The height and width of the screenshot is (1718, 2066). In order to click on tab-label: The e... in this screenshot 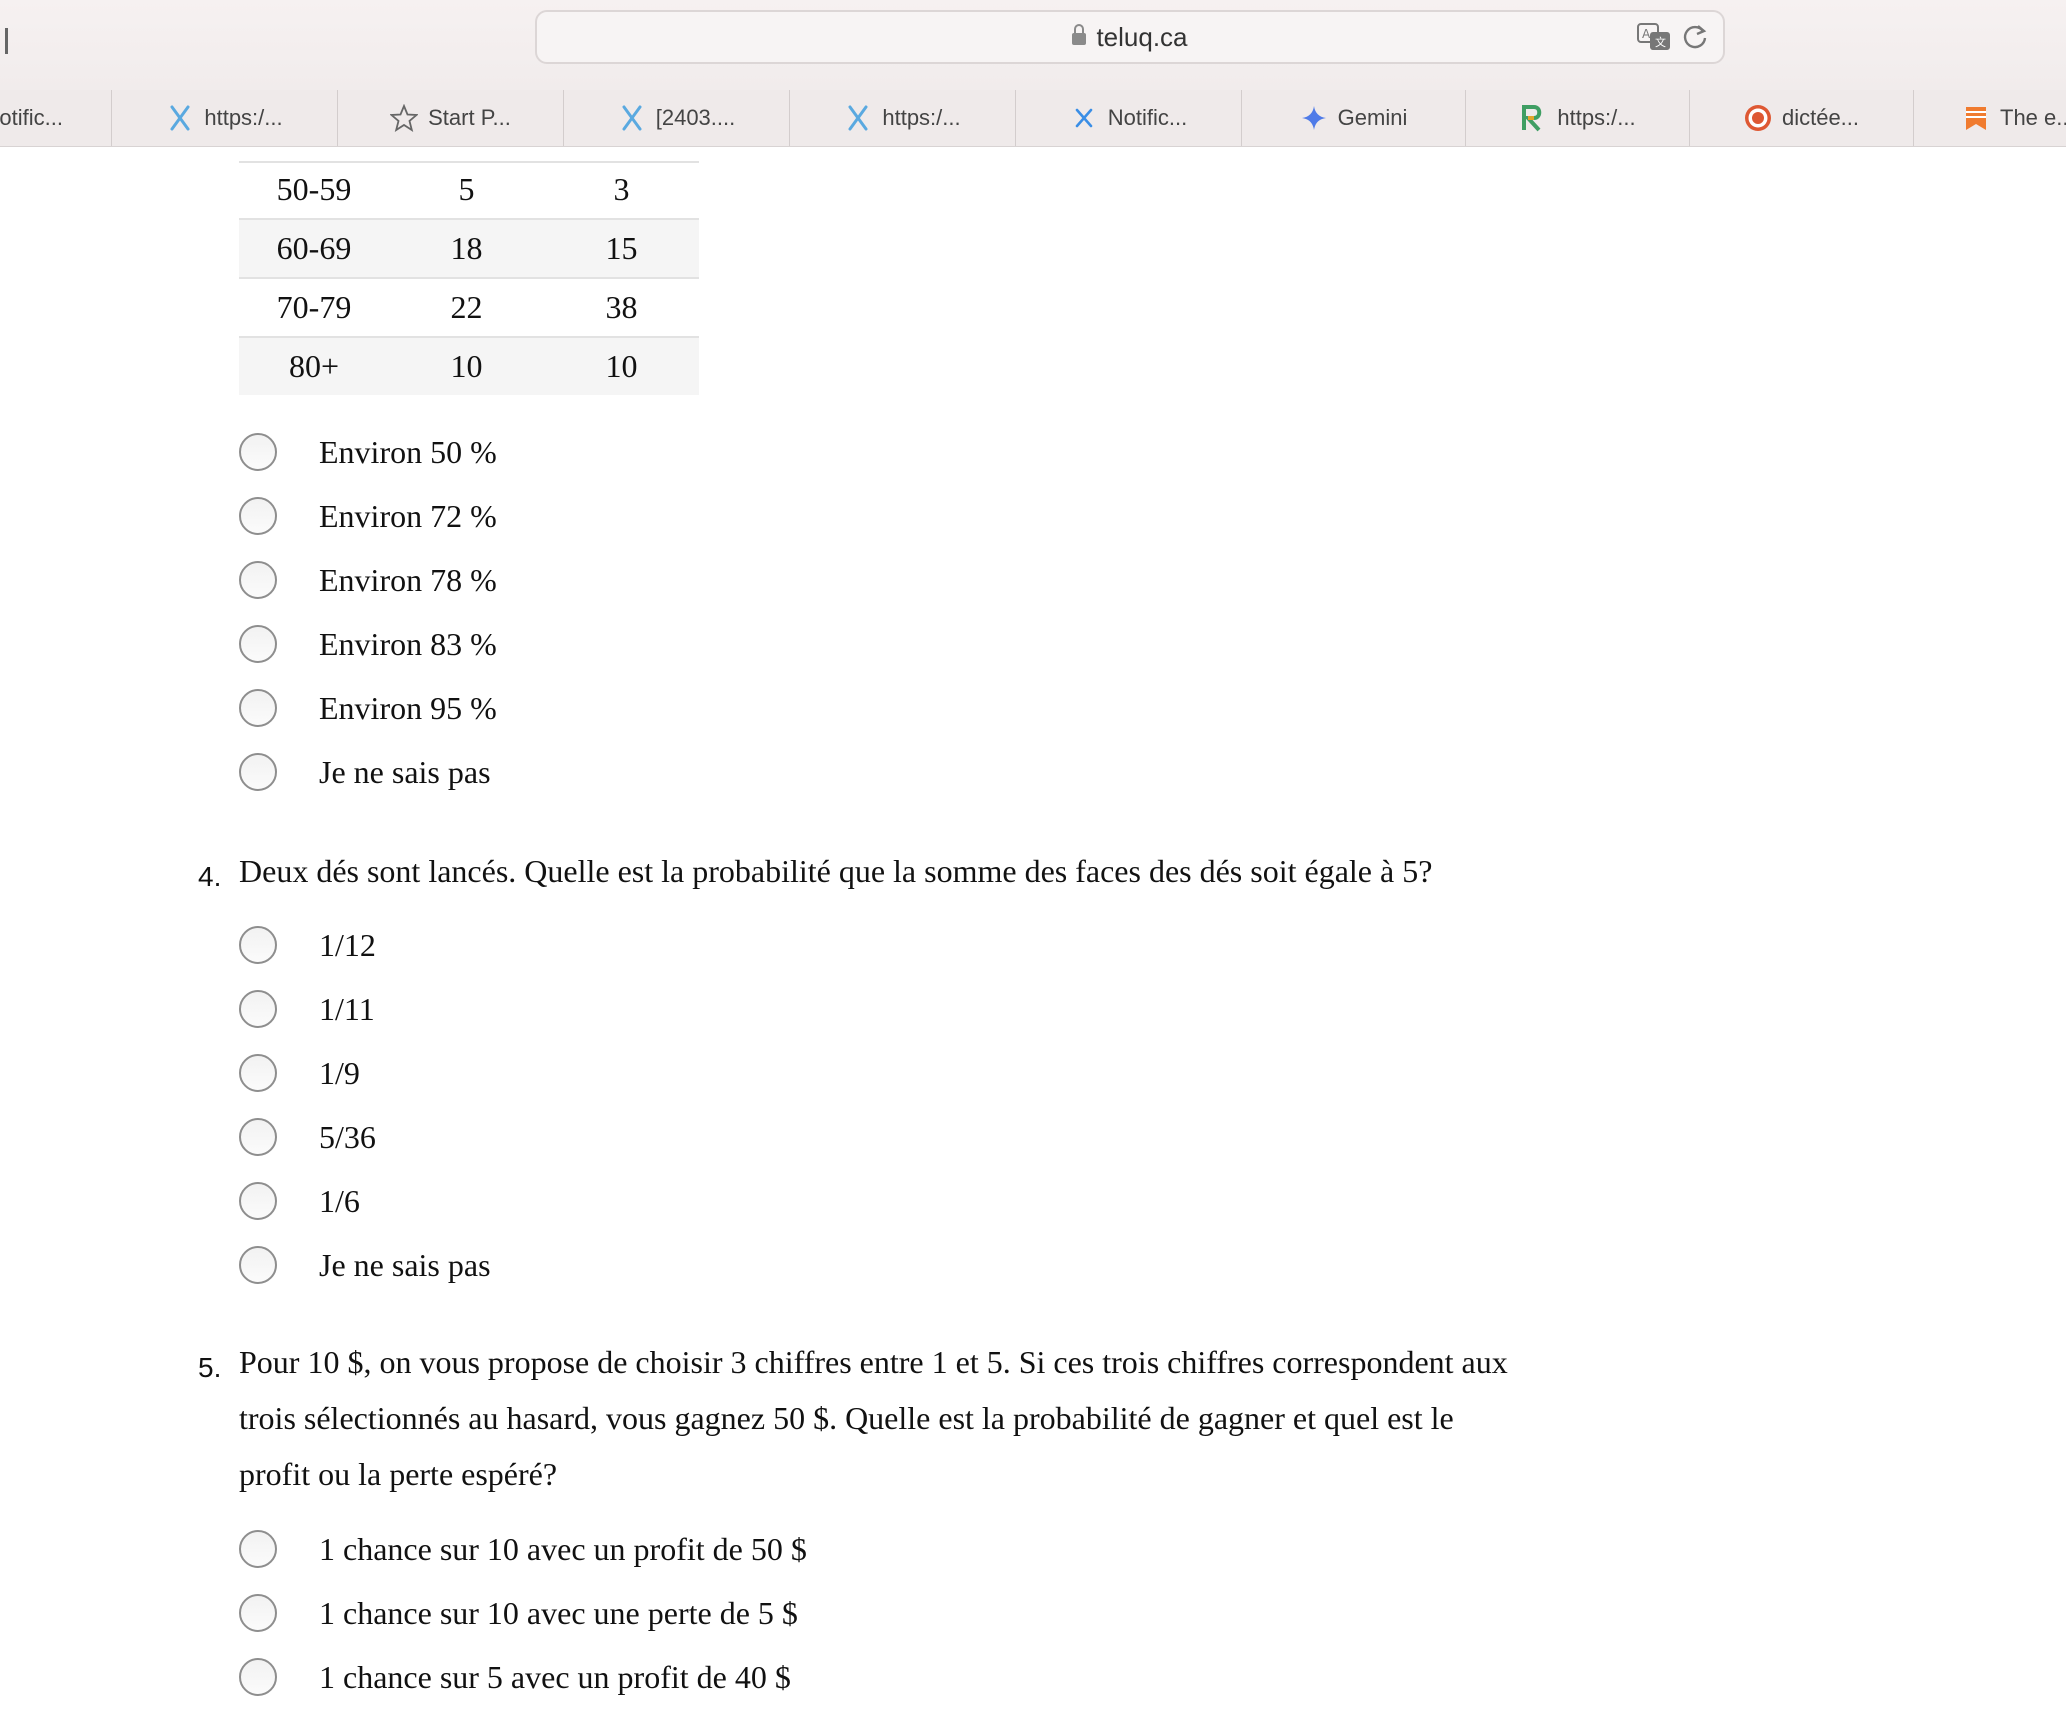, I will do `click(2033, 117)`.